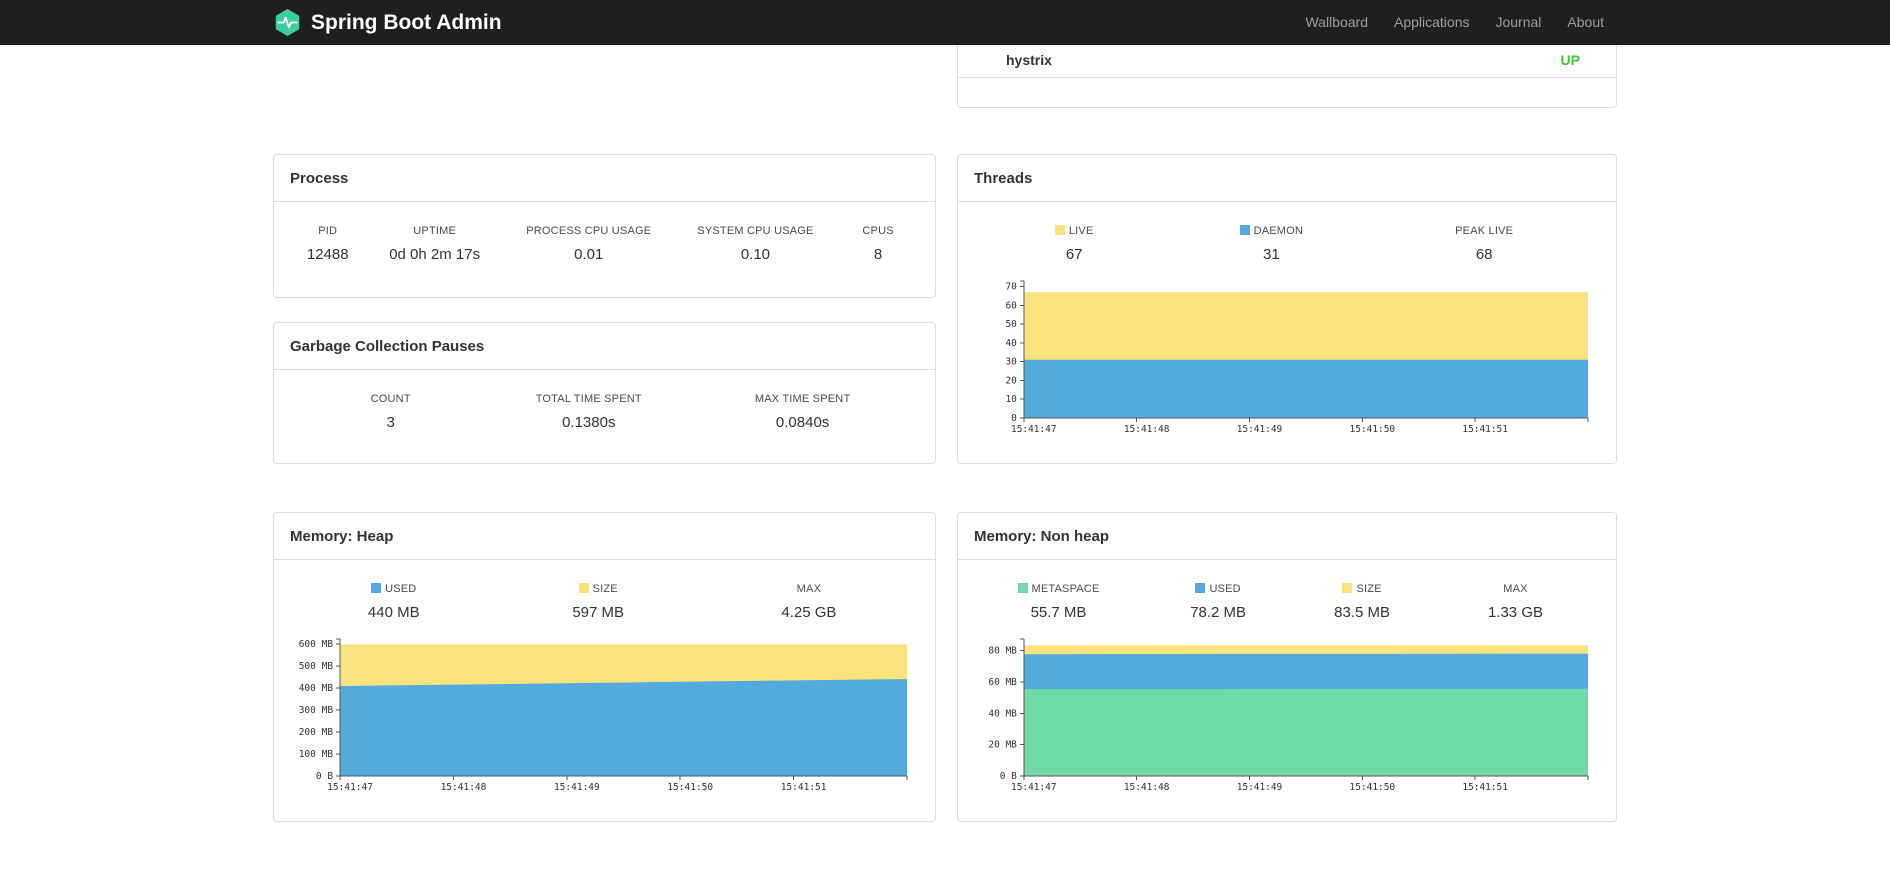 This screenshot has height=892, width=1890. Describe the element at coordinates (1014, 418) in the screenshot. I see `svg-text: 0` at that location.